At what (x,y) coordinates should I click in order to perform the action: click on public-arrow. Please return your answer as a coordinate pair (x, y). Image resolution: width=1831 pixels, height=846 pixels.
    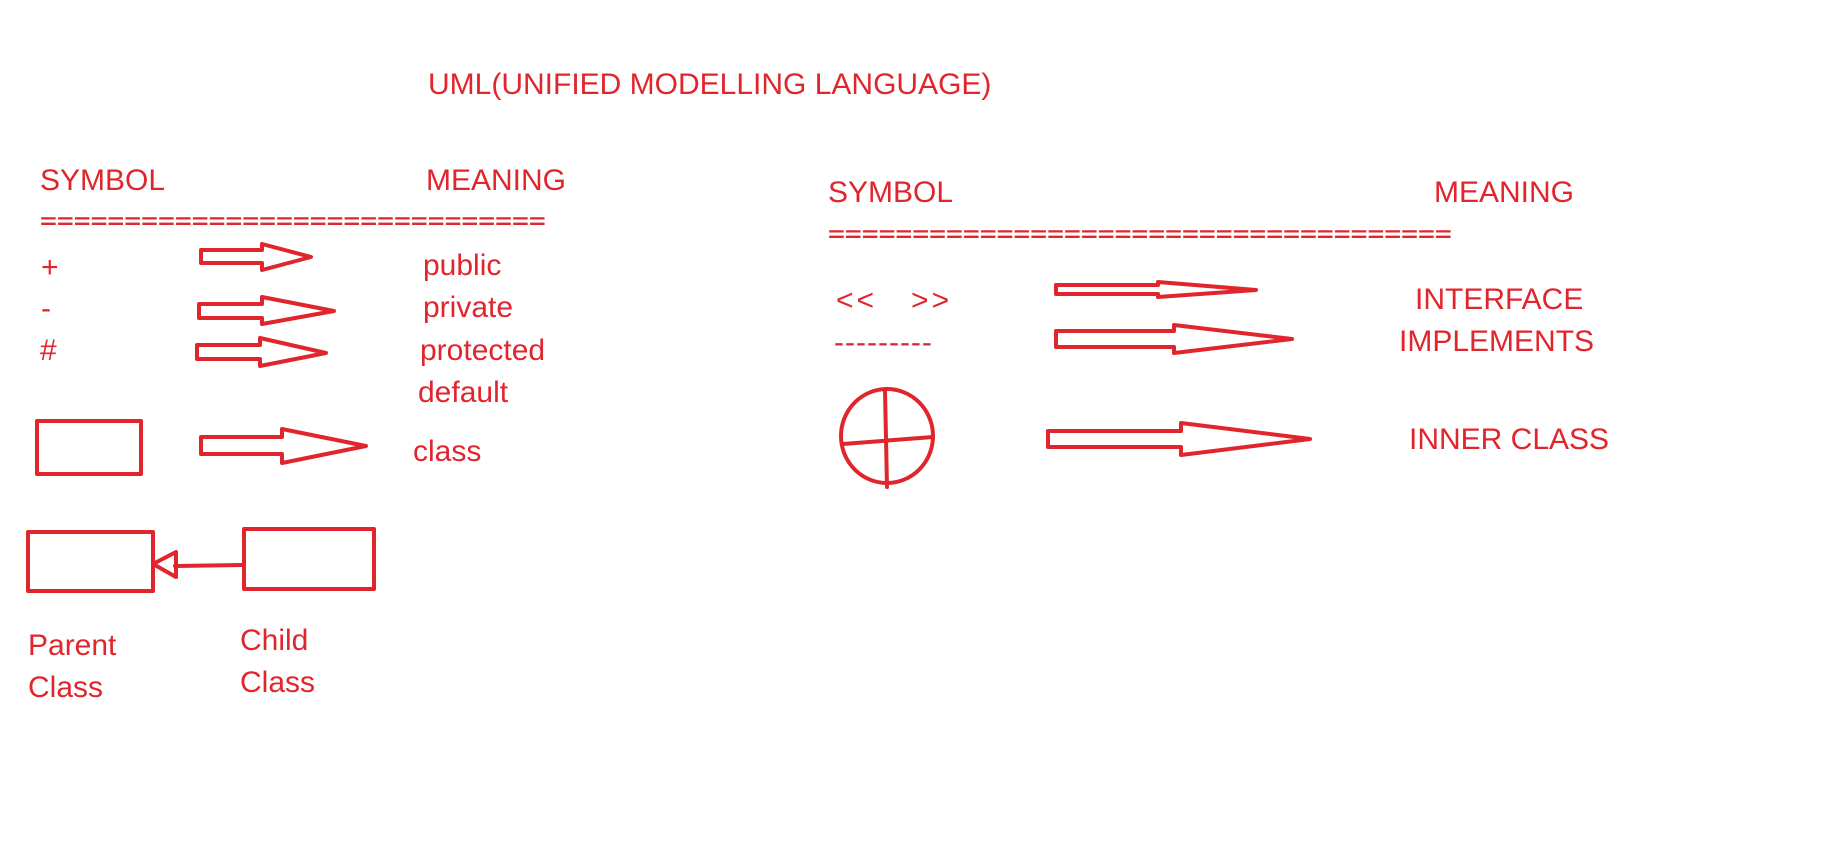
    Looking at the image, I should click on (256, 257).